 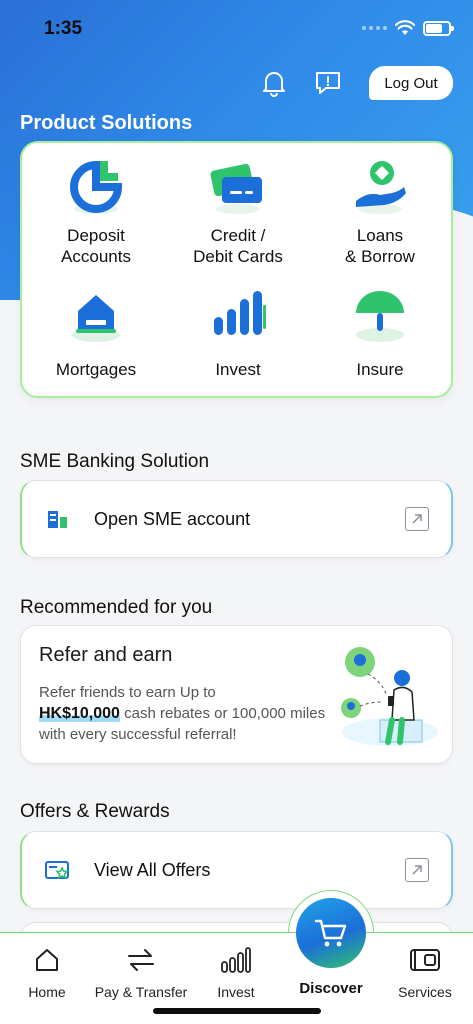 I want to click on deposit-label-line1: Deposit, so click(x=96, y=235).